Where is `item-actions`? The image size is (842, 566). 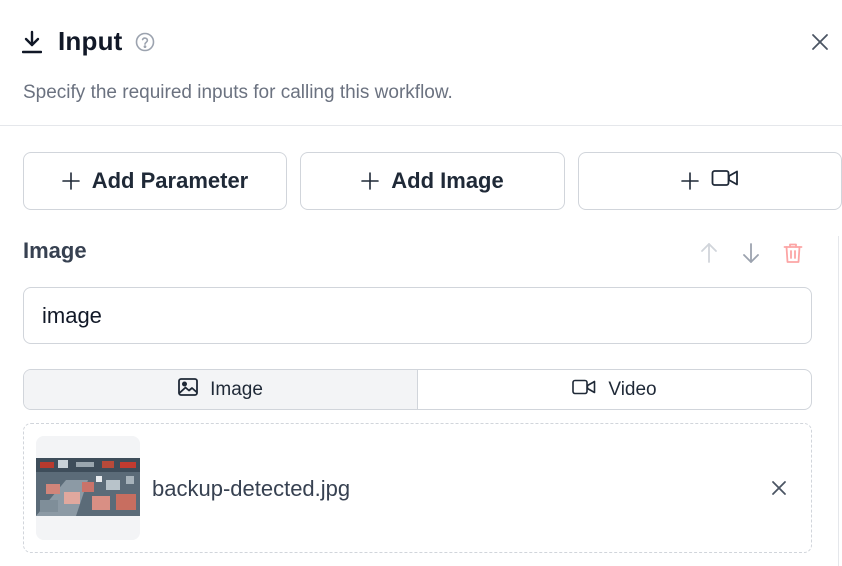 item-actions is located at coordinates (751, 253).